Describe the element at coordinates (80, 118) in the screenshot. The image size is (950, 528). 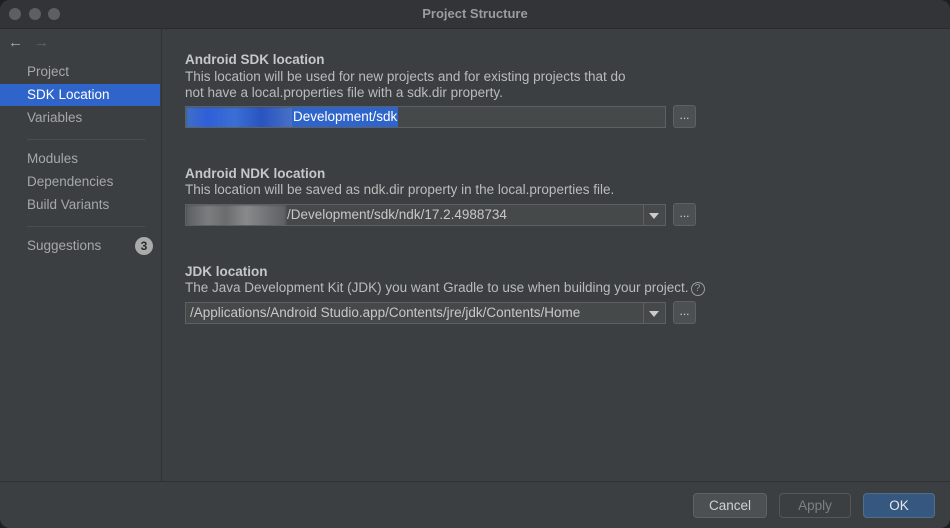
I see `sidebar-item-variables: Variables` at that location.